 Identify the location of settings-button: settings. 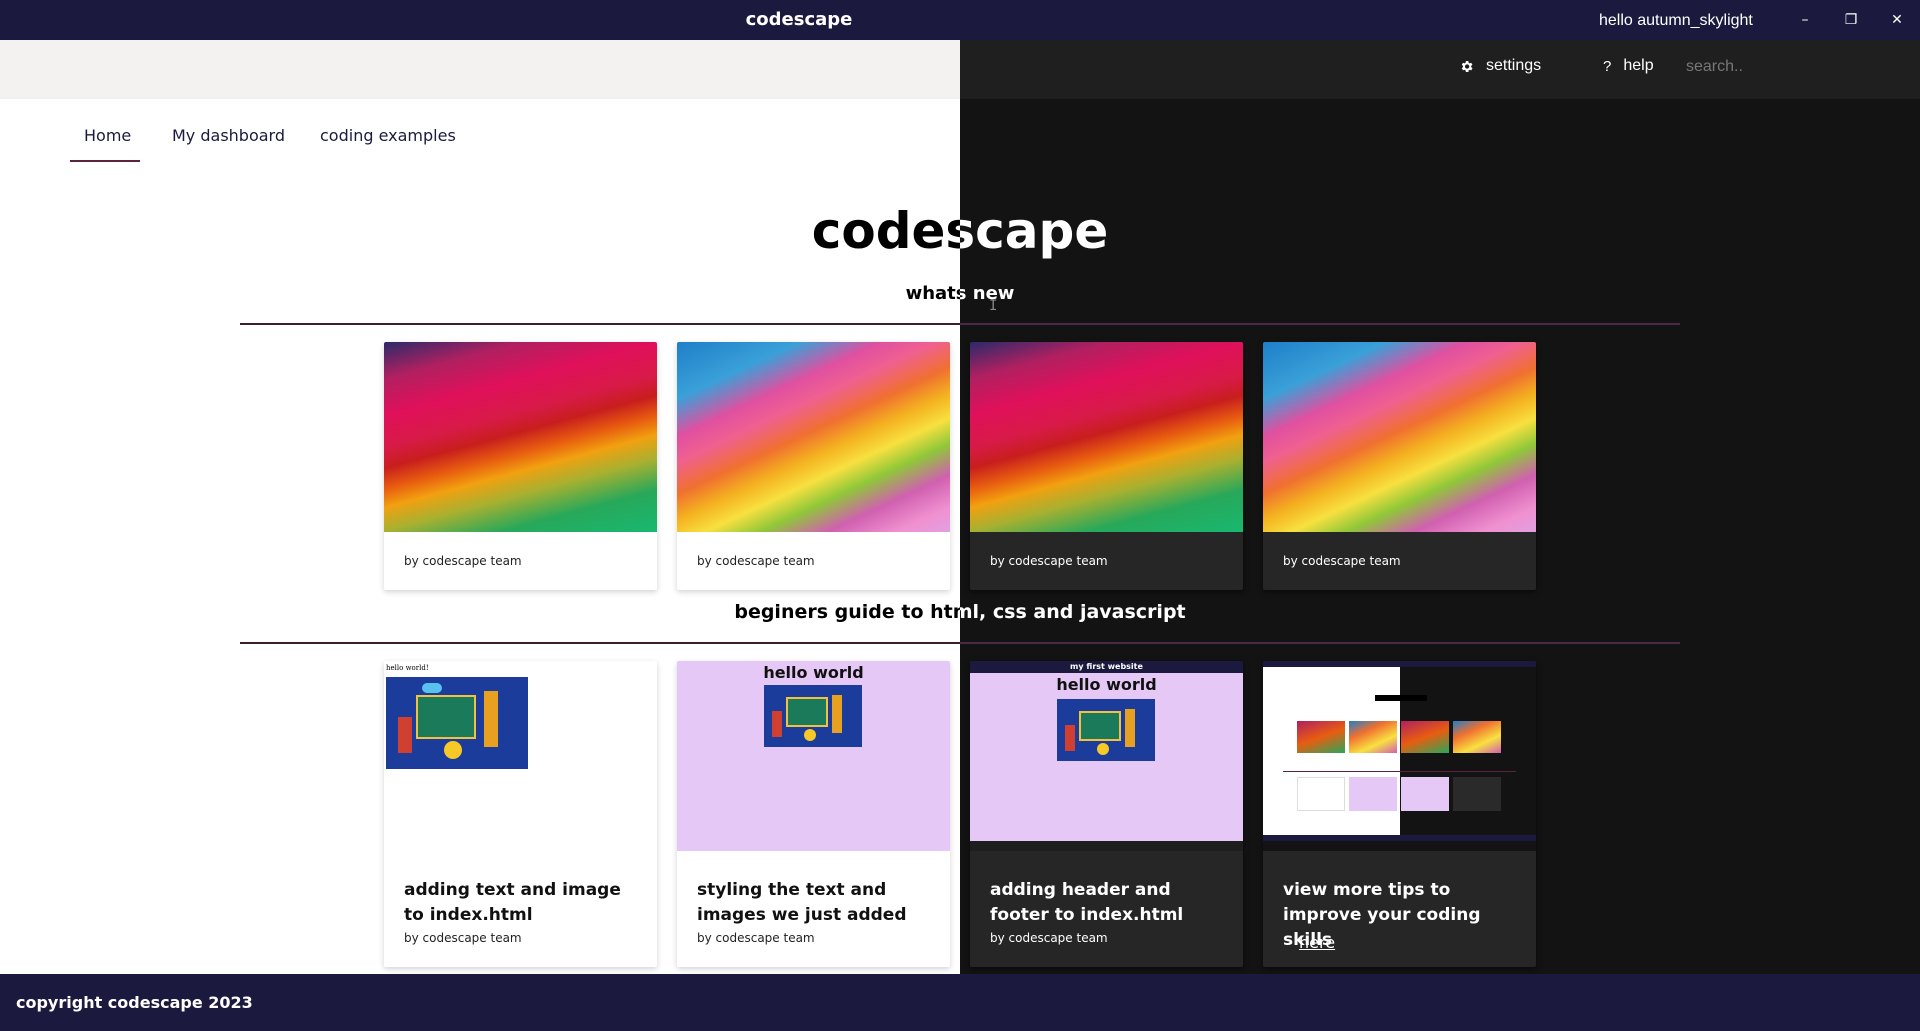
(1500, 66).